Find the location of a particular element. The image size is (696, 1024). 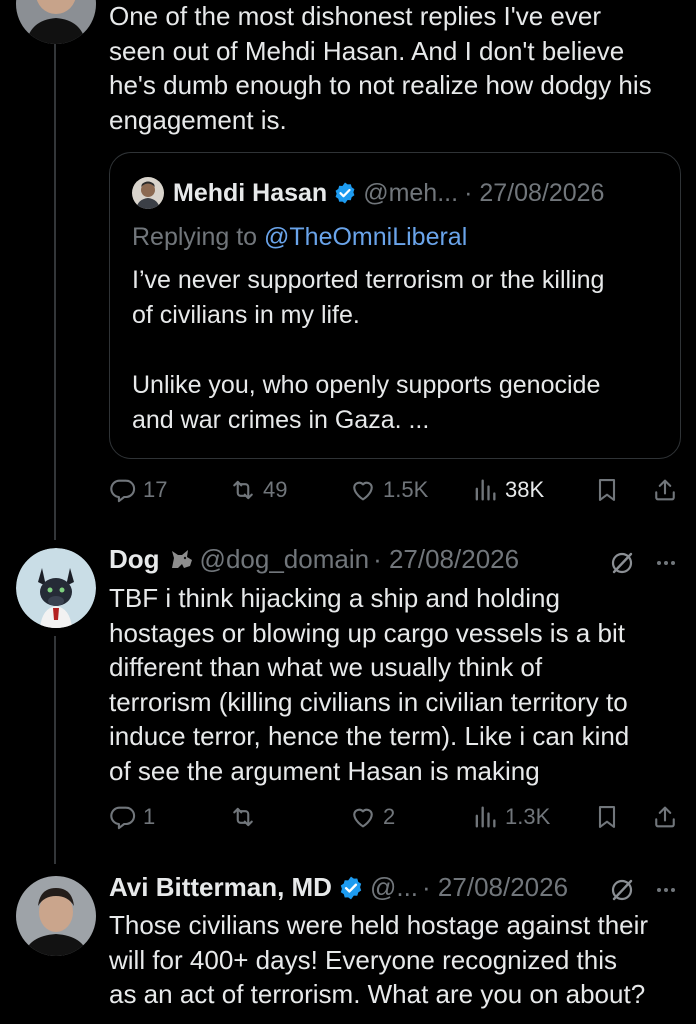

thread-line-middle is located at coordinates (55, 750).